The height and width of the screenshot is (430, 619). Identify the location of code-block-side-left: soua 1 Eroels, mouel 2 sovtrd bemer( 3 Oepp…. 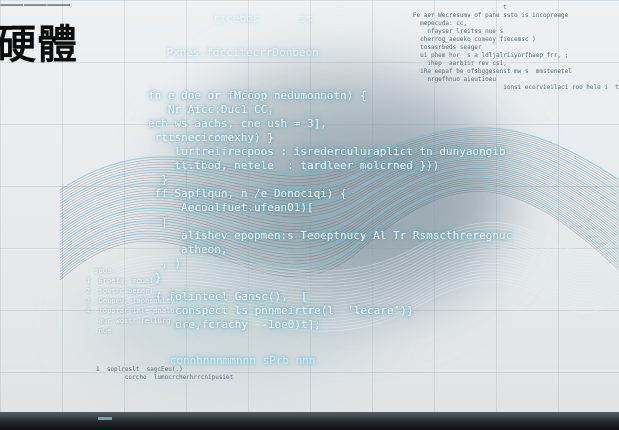
(130, 296).